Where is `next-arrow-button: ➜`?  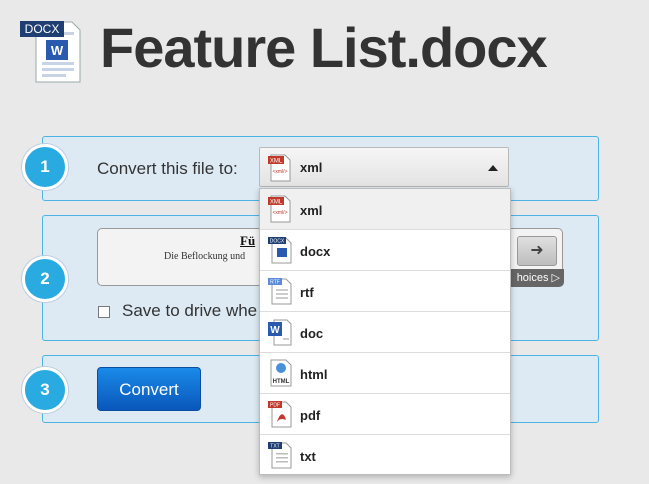 next-arrow-button: ➜ is located at coordinates (537, 251).